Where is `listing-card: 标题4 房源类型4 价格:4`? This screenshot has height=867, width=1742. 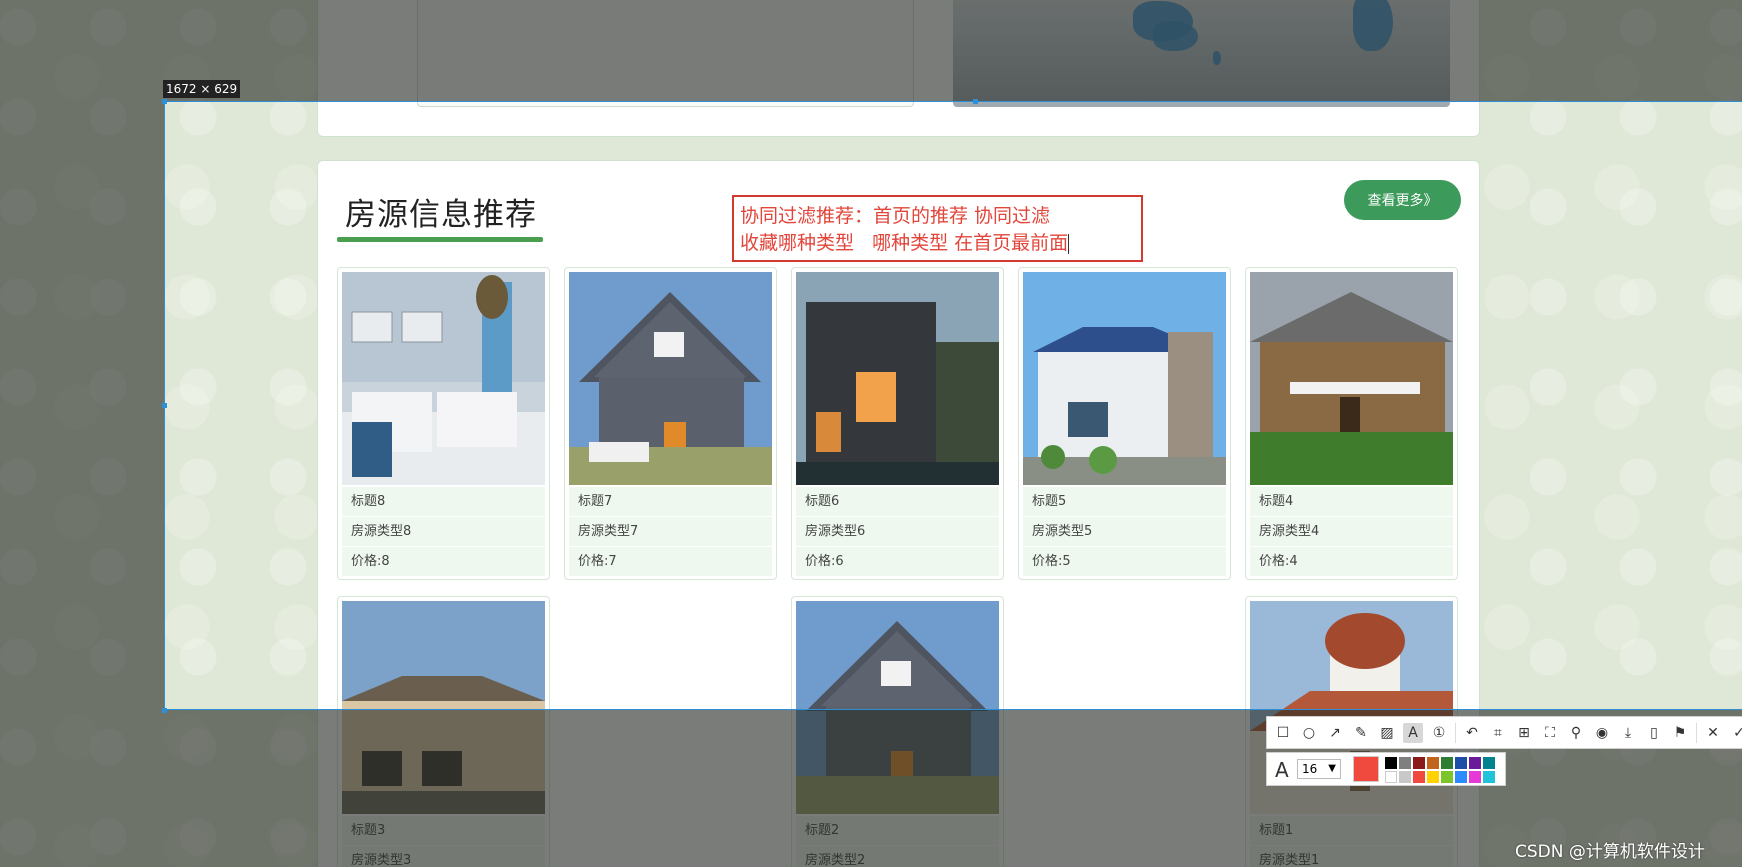
listing-card: 标题4 房源类型4 价格:4 is located at coordinates (1351, 423).